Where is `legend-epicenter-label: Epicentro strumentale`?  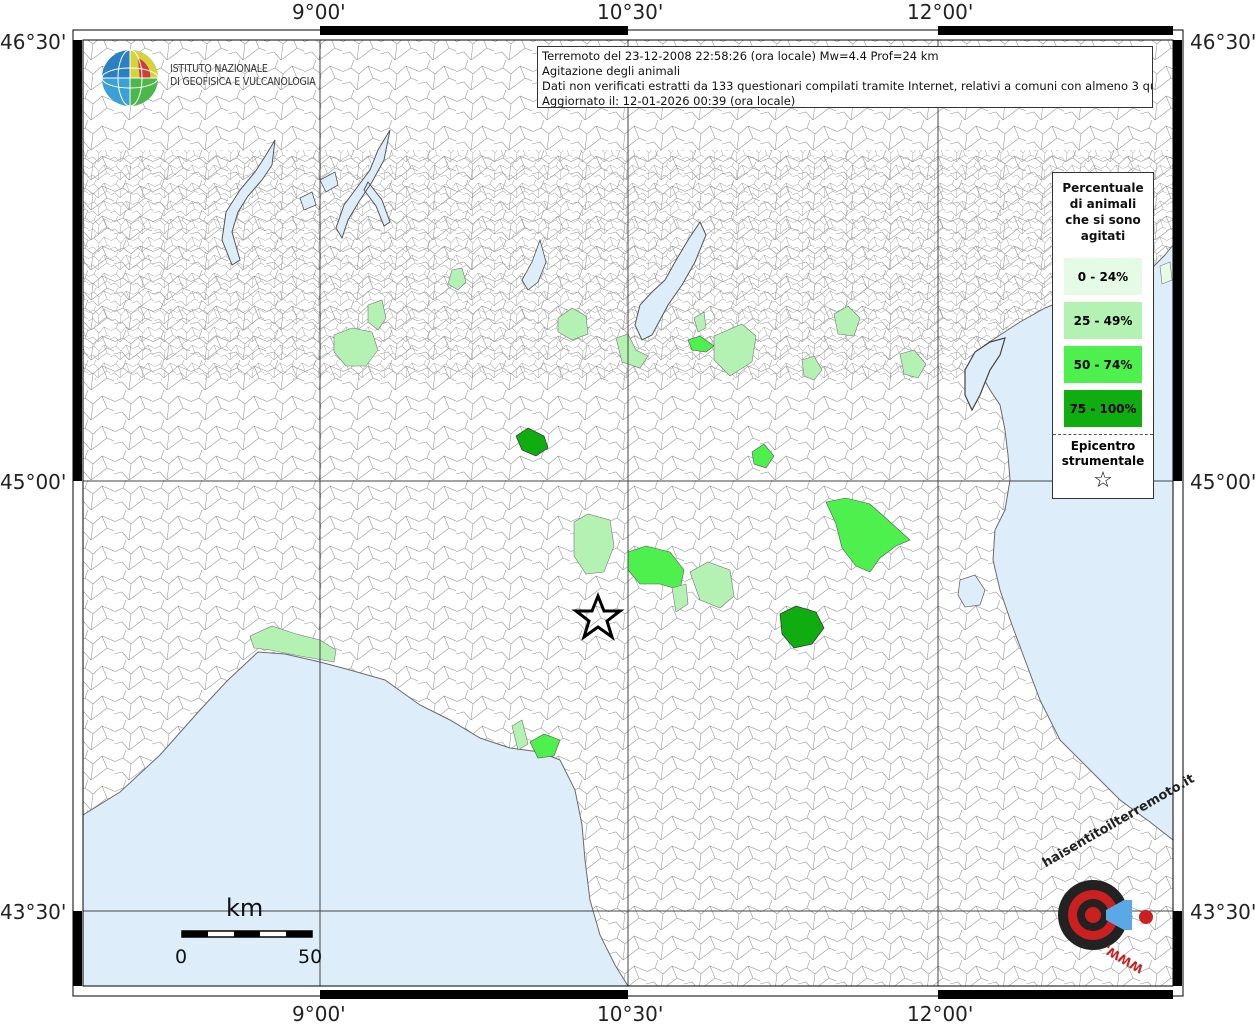 legend-epicenter-label: Epicentro strumentale is located at coordinates (1103, 454).